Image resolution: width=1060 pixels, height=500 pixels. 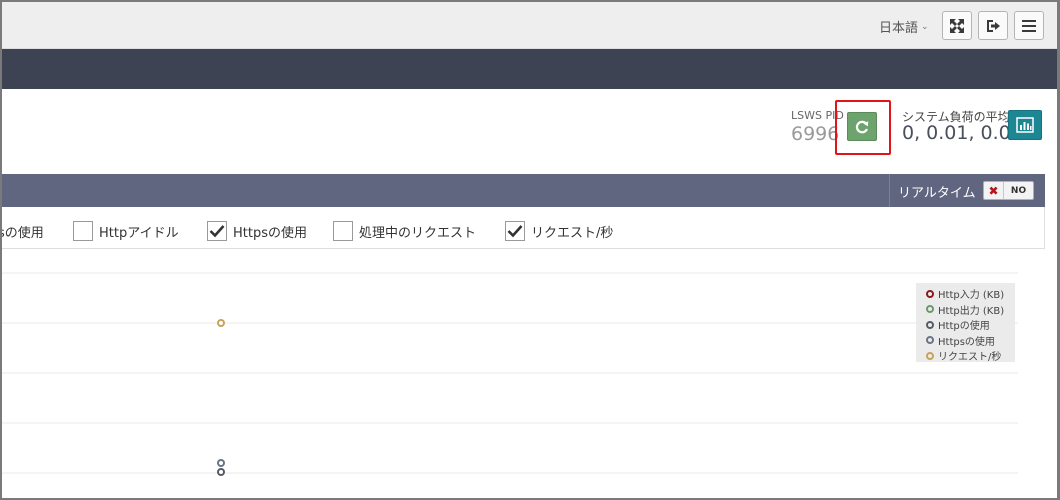 I want to click on realtime-label: リアルタイム, so click(x=937, y=193).